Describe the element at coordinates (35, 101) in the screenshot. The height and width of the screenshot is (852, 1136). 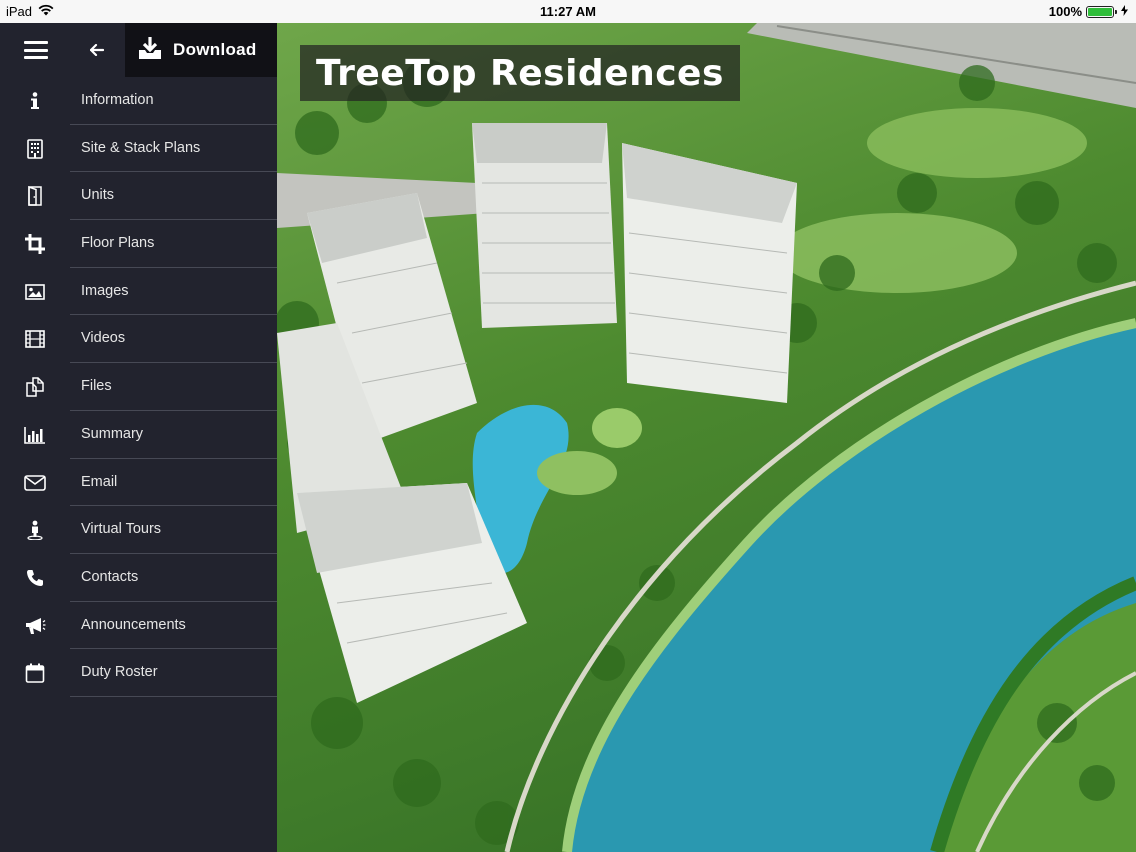
I see `info-icon` at that location.